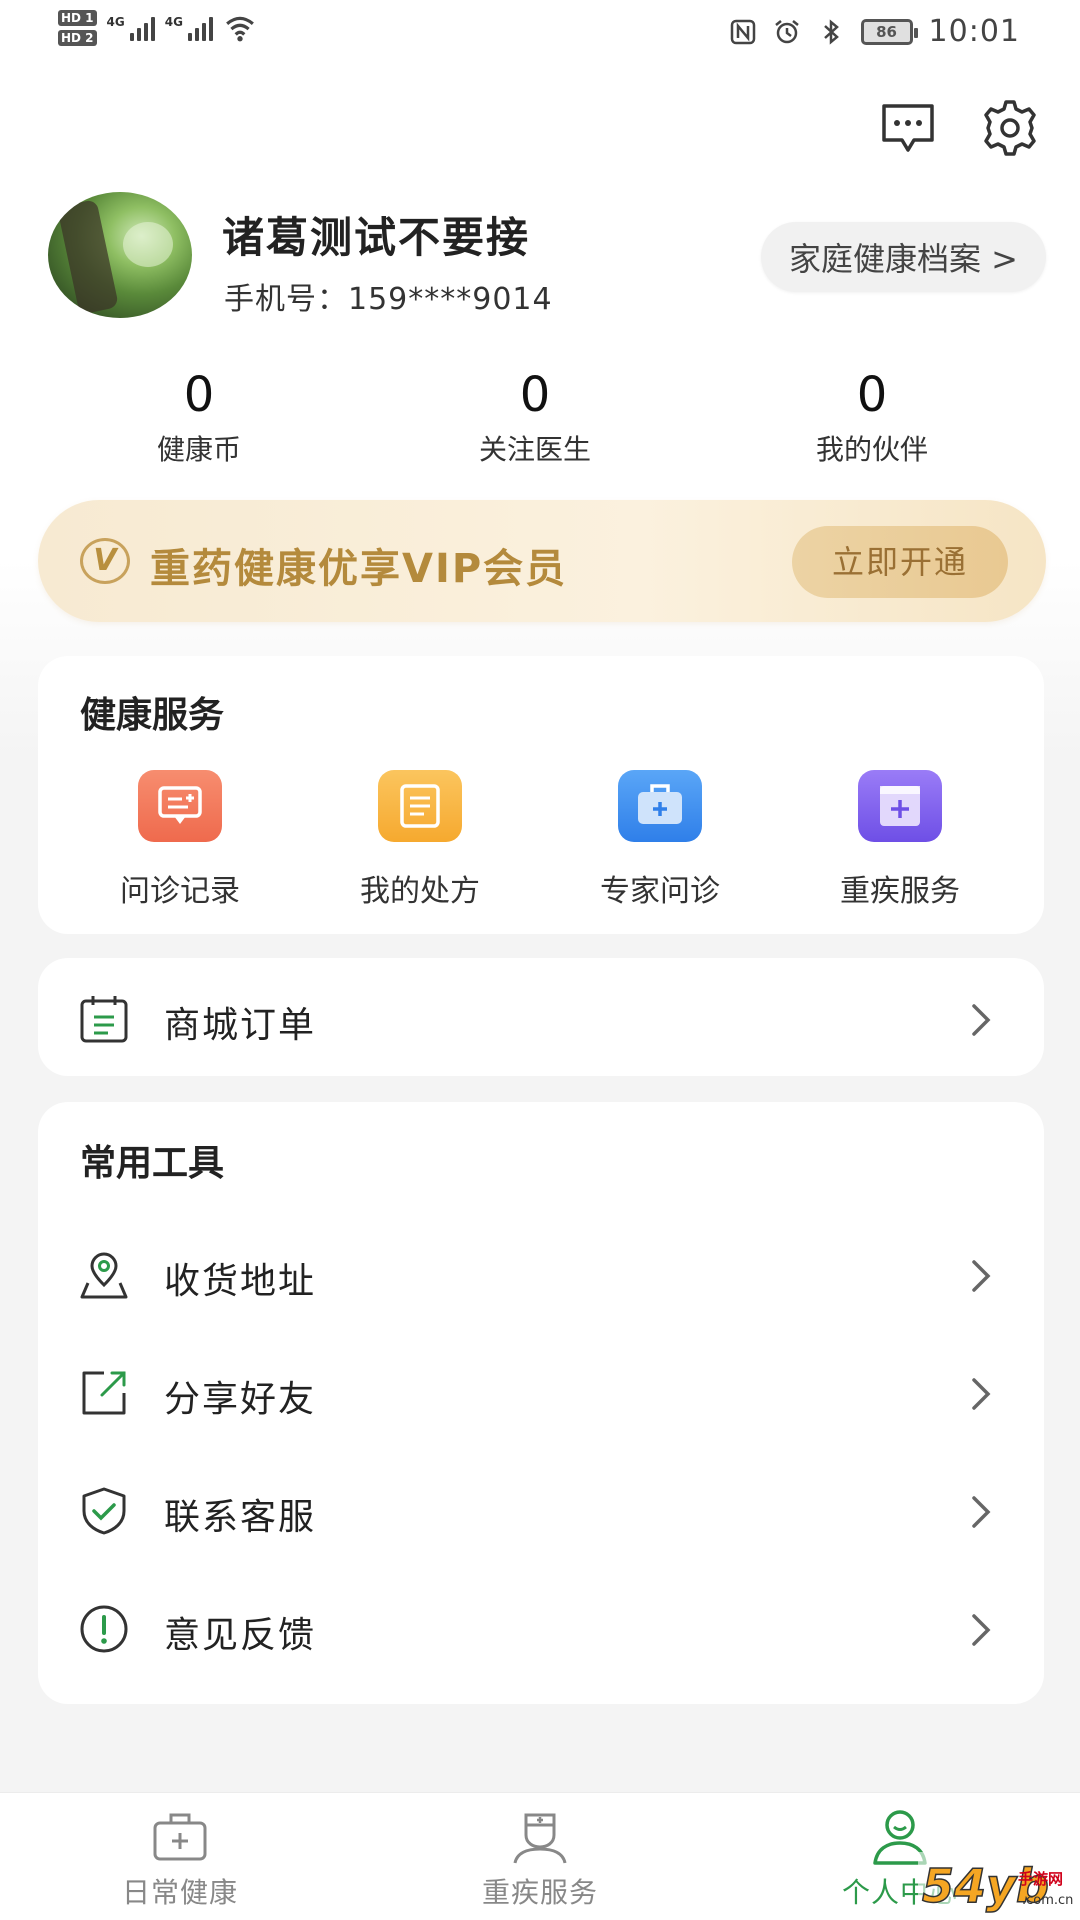 The image size is (1080, 1920). I want to click on hd2-badge: HD 2, so click(77, 38).